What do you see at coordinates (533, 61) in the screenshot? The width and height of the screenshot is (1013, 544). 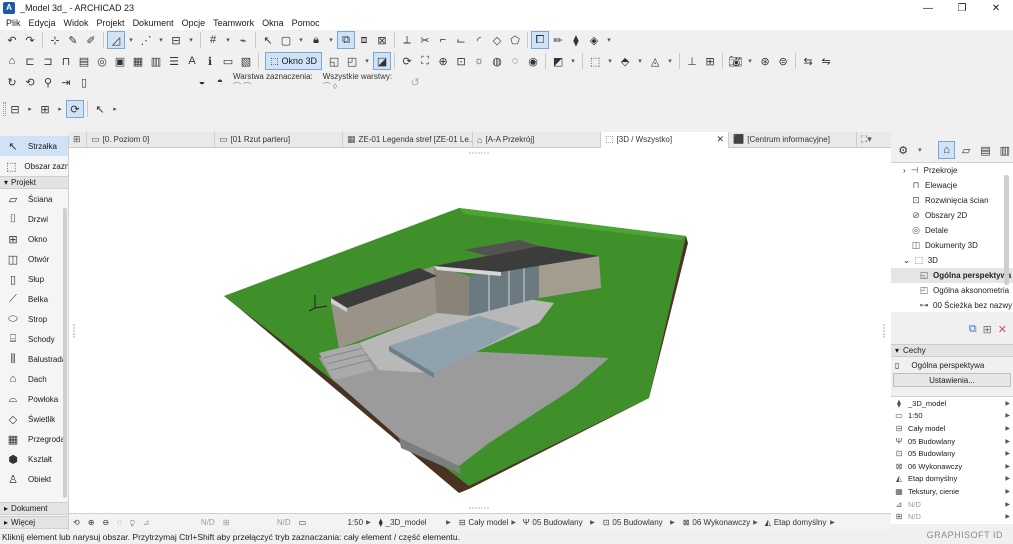 I see `show-icon: ◉` at bounding box center [533, 61].